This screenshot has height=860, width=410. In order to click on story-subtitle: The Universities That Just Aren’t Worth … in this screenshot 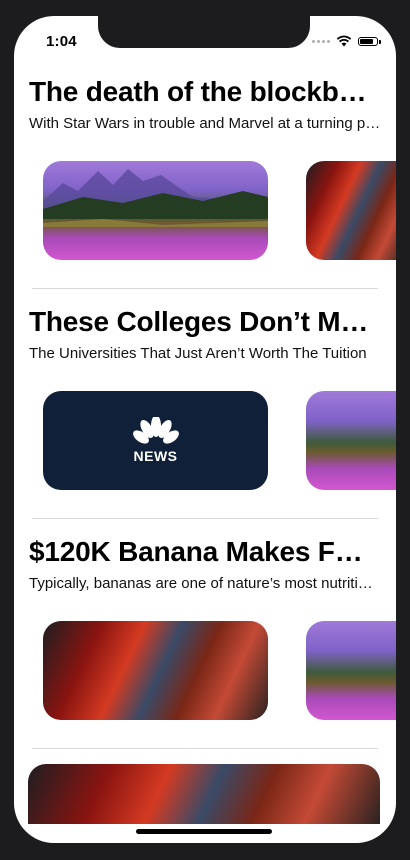, I will do `click(198, 353)`.